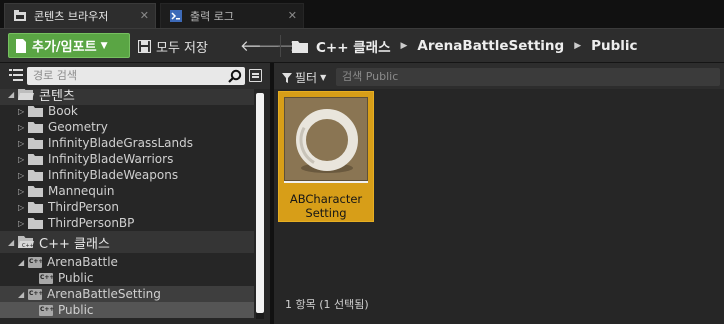  I want to click on asset-search-input: 검색 Public, so click(528, 77).